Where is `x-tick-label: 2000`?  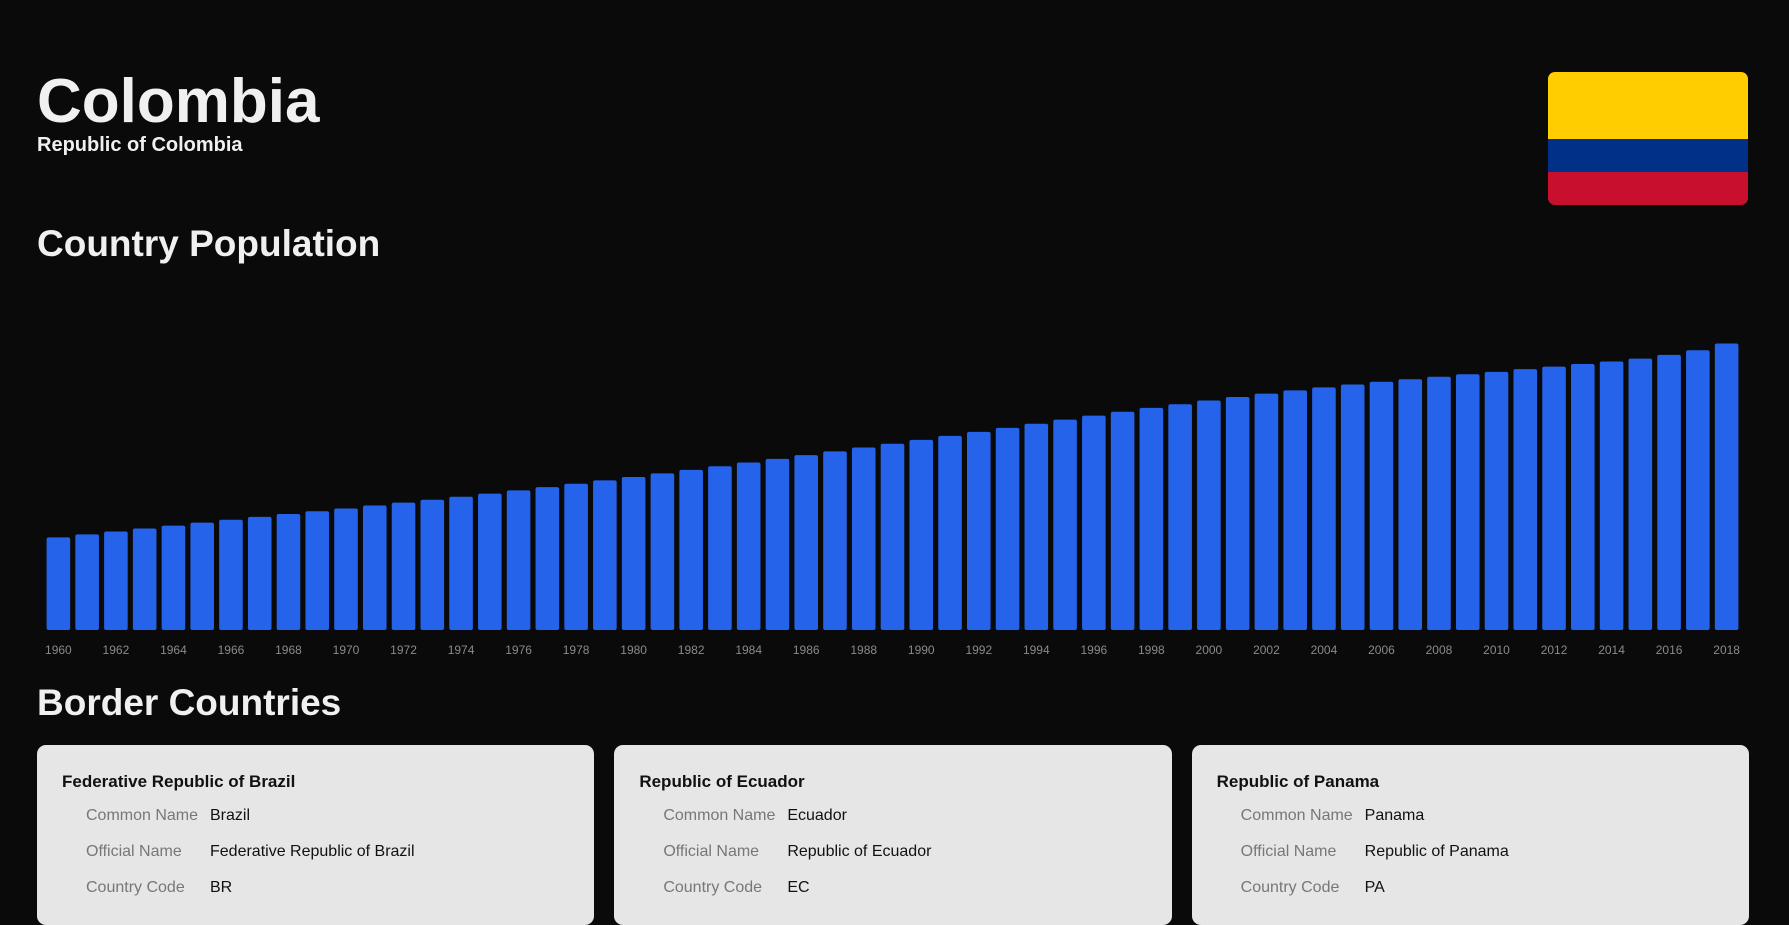
x-tick-label: 2000 is located at coordinates (1209, 650).